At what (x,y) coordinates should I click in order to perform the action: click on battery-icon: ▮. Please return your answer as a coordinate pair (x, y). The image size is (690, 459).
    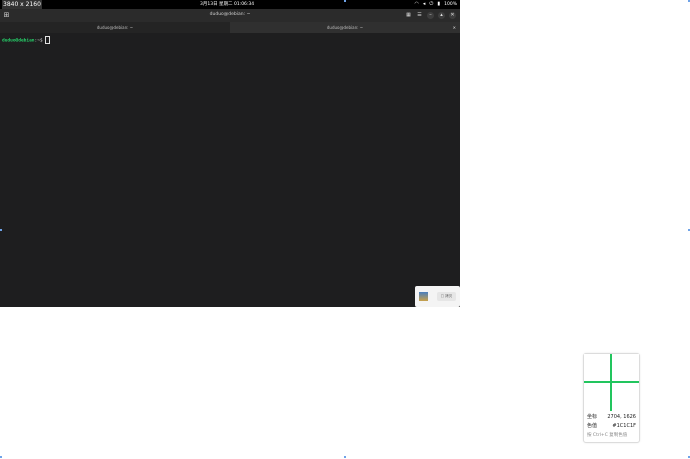
    Looking at the image, I should click on (438, 4).